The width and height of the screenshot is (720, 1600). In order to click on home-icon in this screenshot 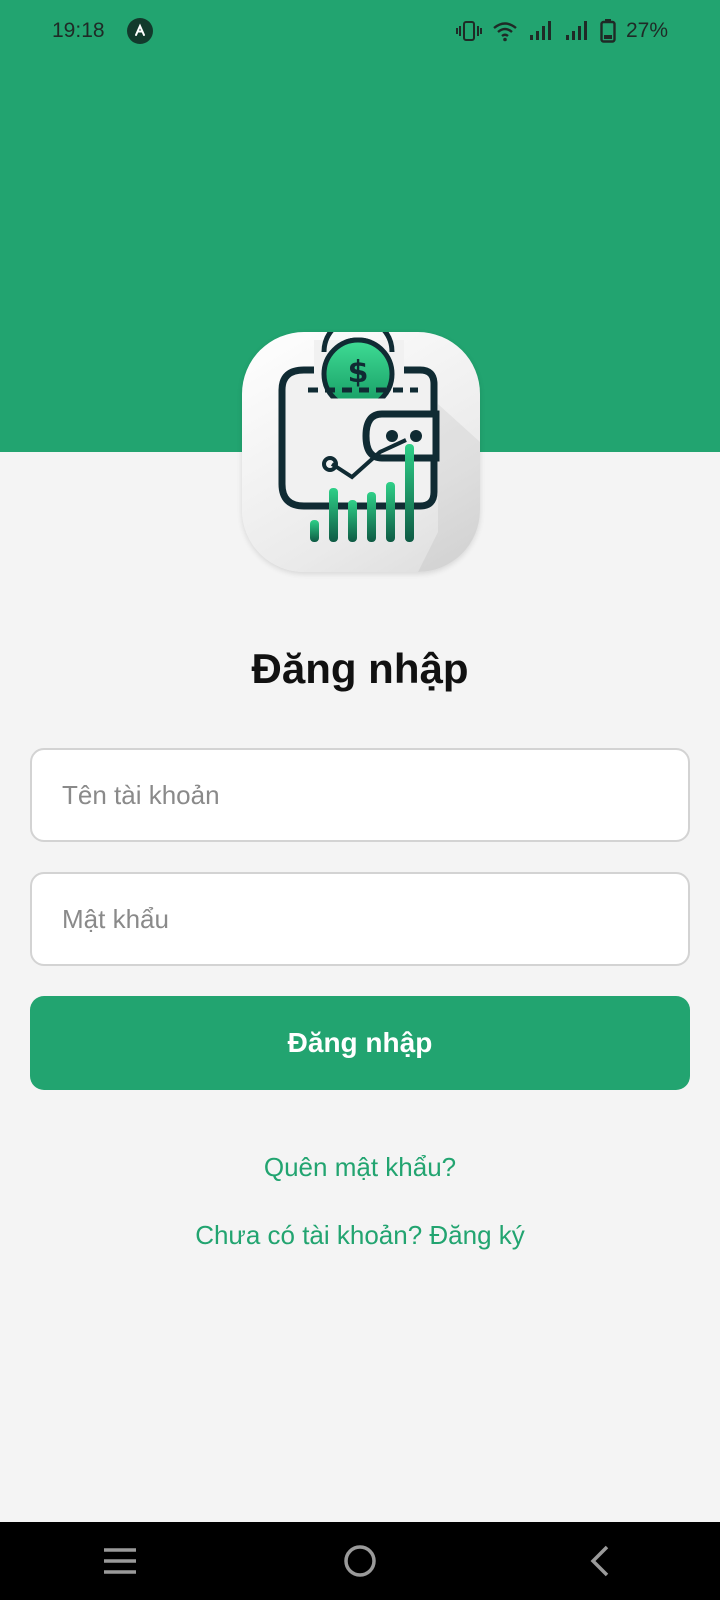, I will do `click(360, 1561)`.